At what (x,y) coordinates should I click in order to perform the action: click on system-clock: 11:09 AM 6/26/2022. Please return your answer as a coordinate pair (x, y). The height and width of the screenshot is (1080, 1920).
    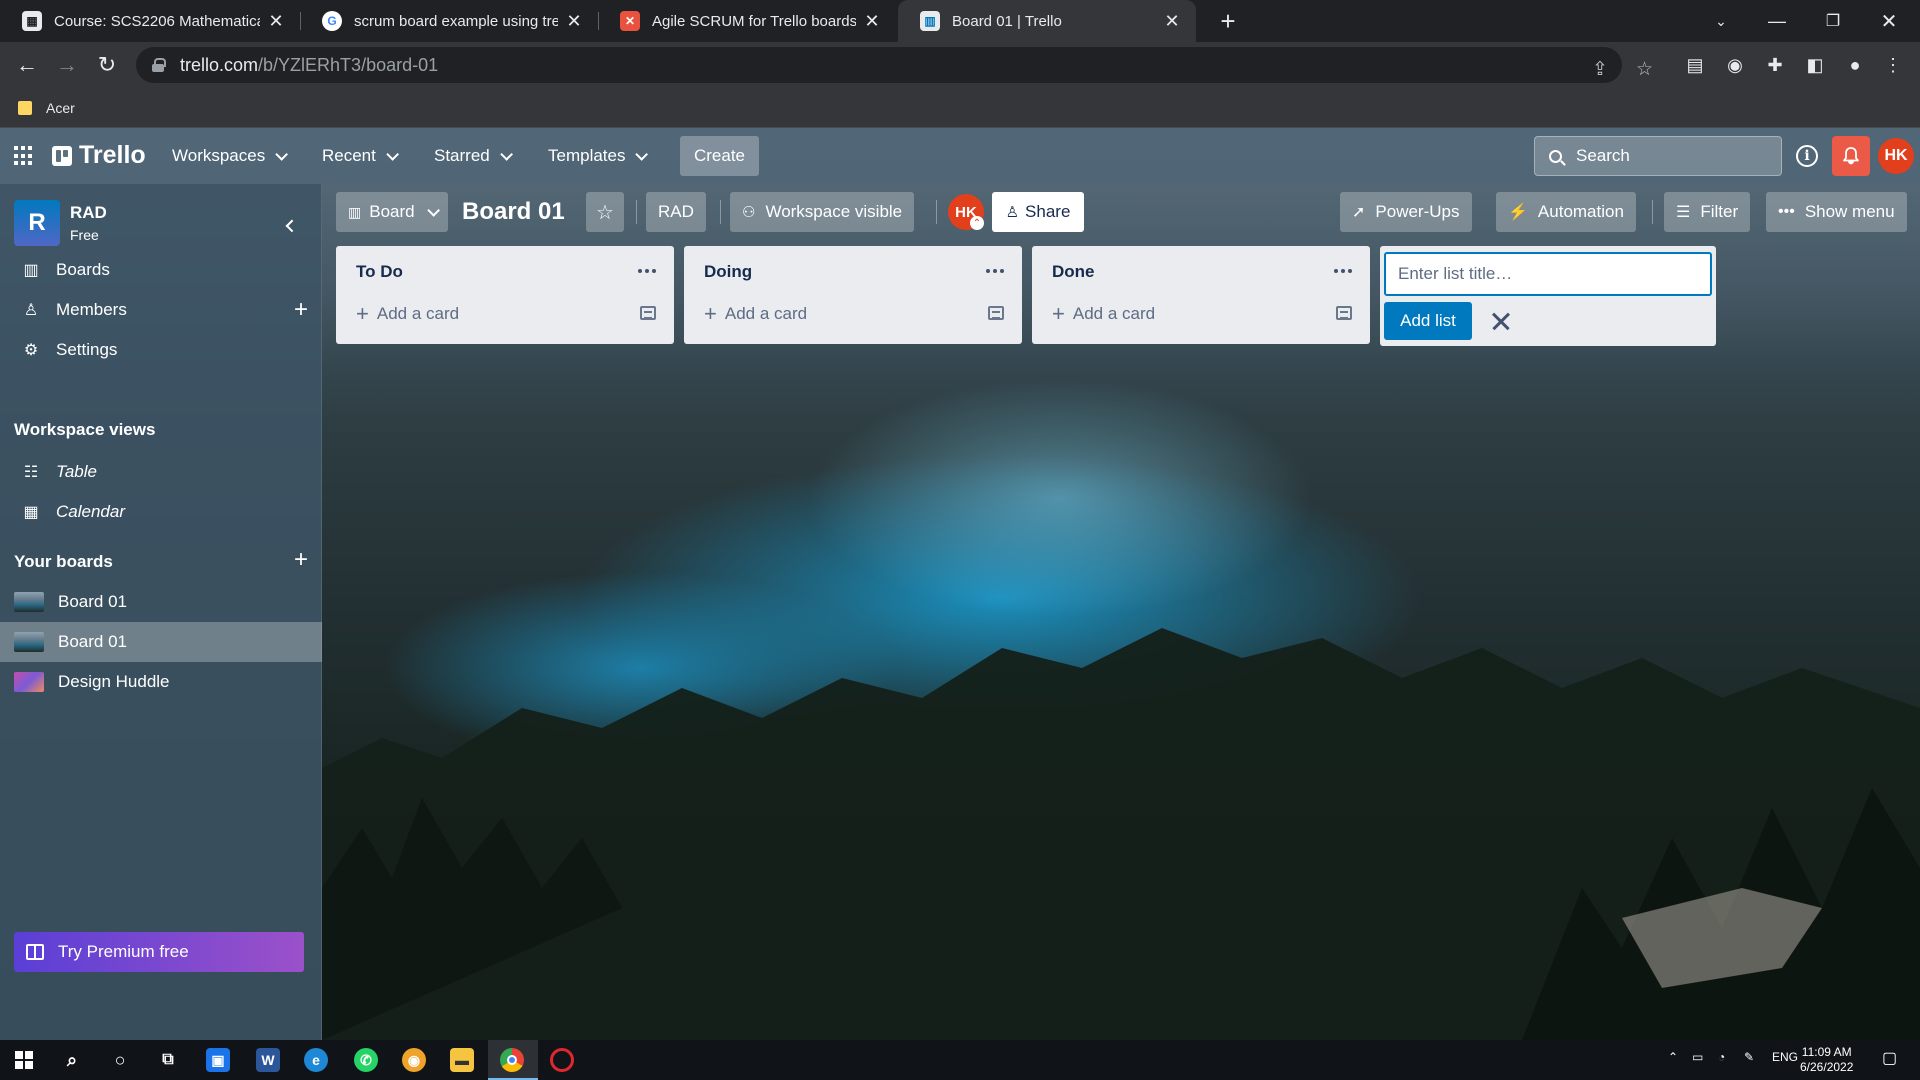
    Looking at the image, I should click on (1826, 1060).